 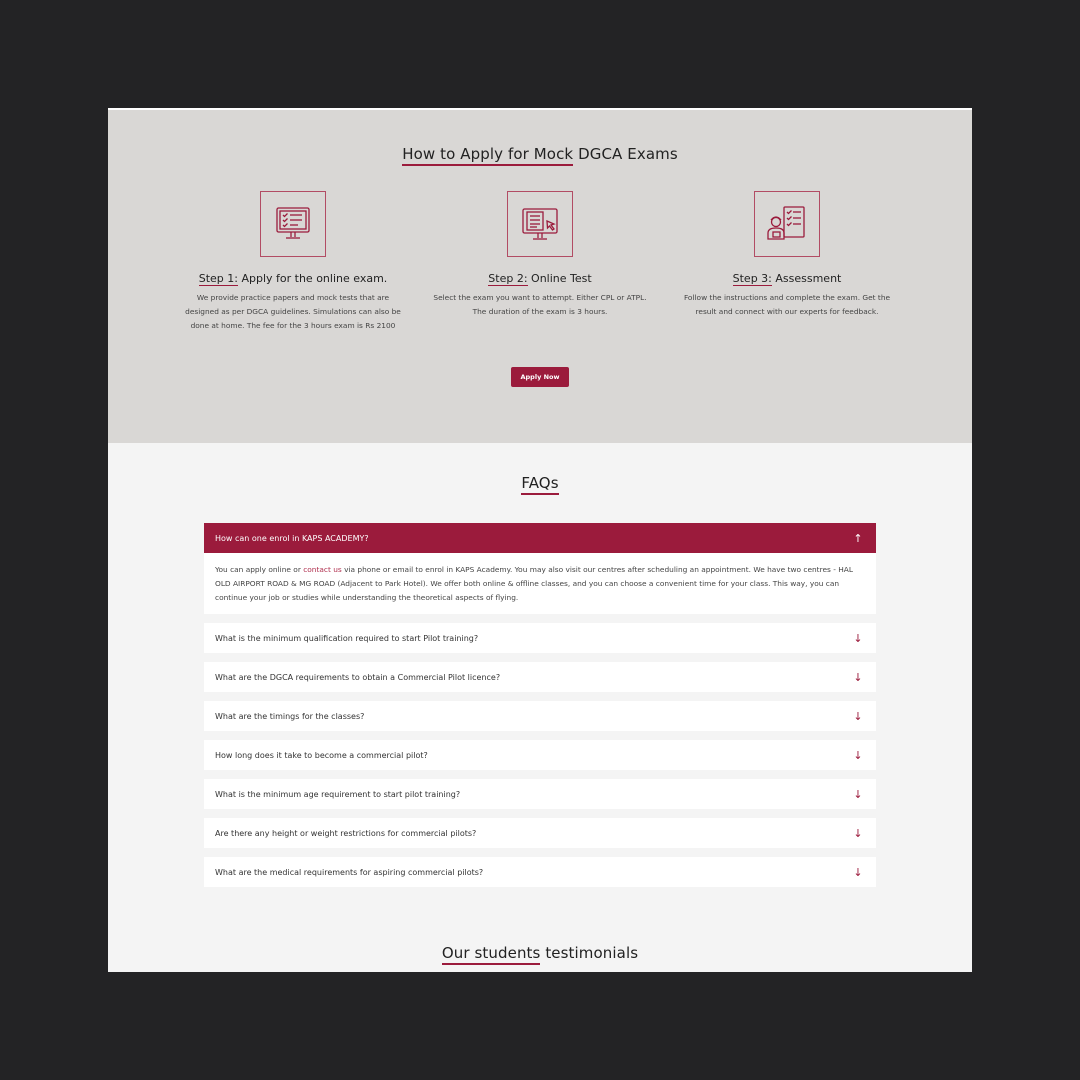 I want to click on apply-title-rest: DGCA Exams, so click(x=628, y=154).